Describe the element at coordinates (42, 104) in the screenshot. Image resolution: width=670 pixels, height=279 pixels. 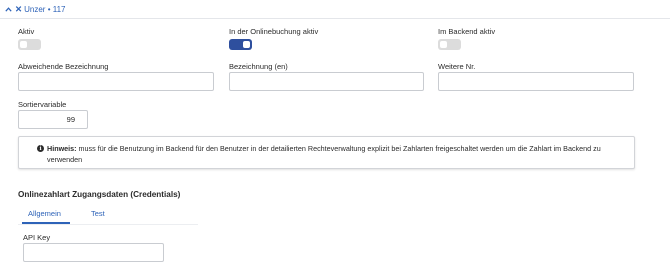
I see `sortiervariable-label: Sortiervariable` at that location.